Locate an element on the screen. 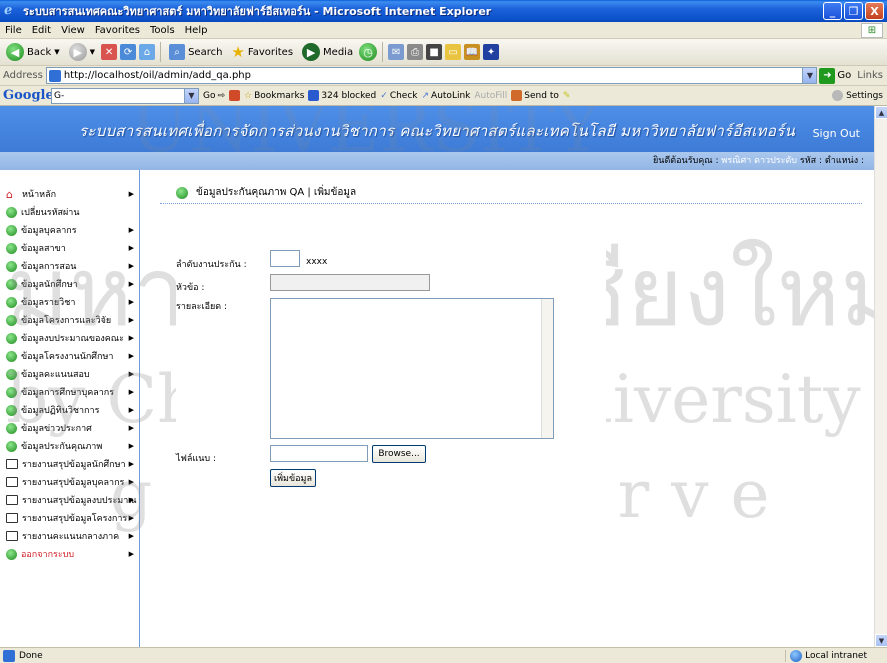 The width and height of the screenshot is (887, 663). welcome-user: พรณิศา ดาวประดับ is located at coordinates (759, 161).